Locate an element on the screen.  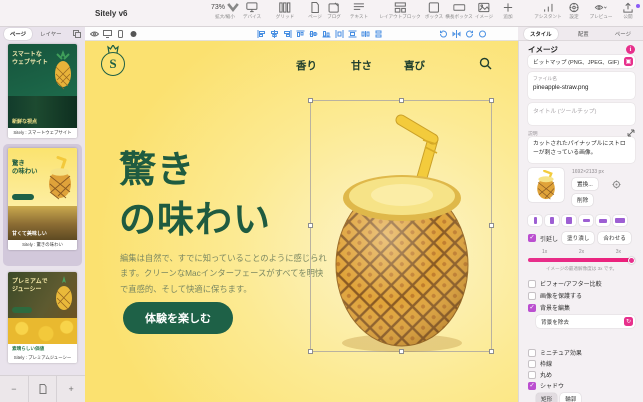
protect-image-checkbox is located at coordinates (532, 295).